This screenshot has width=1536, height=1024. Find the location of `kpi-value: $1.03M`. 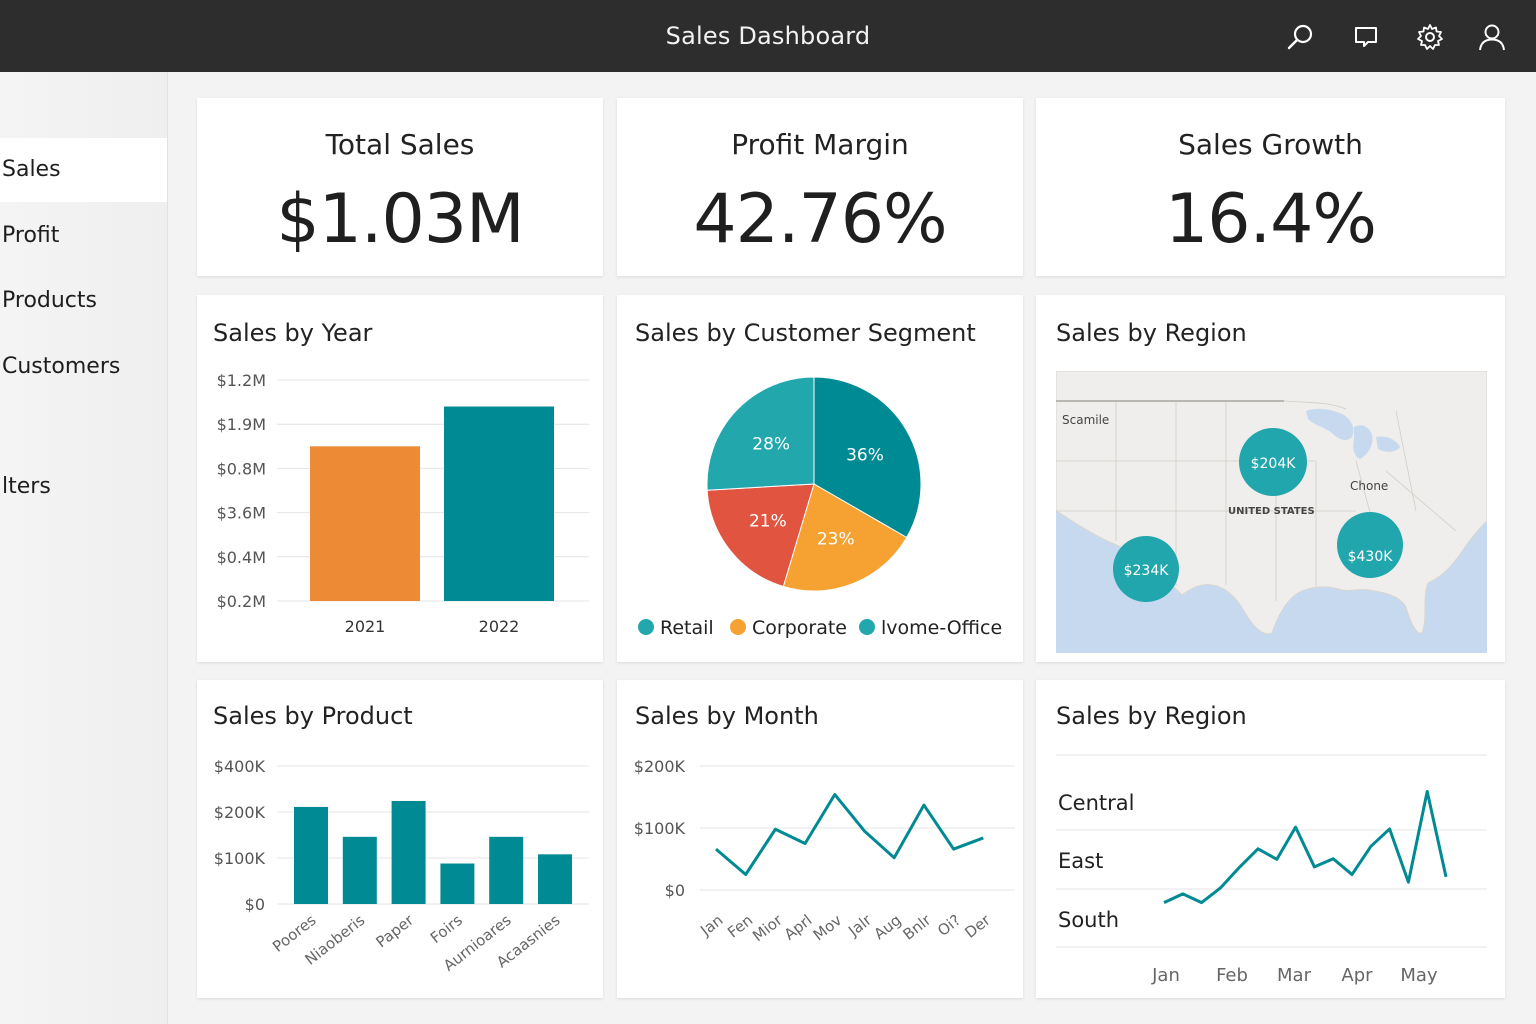

kpi-value: $1.03M is located at coordinates (400, 219).